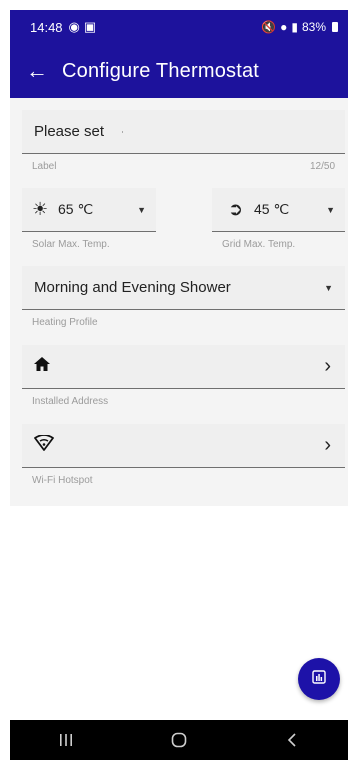 The width and height of the screenshot is (348, 760). What do you see at coordinates (323, 166) in the screenshot?
I see `label-counter: 12/50` at bounding box center [323, 166].